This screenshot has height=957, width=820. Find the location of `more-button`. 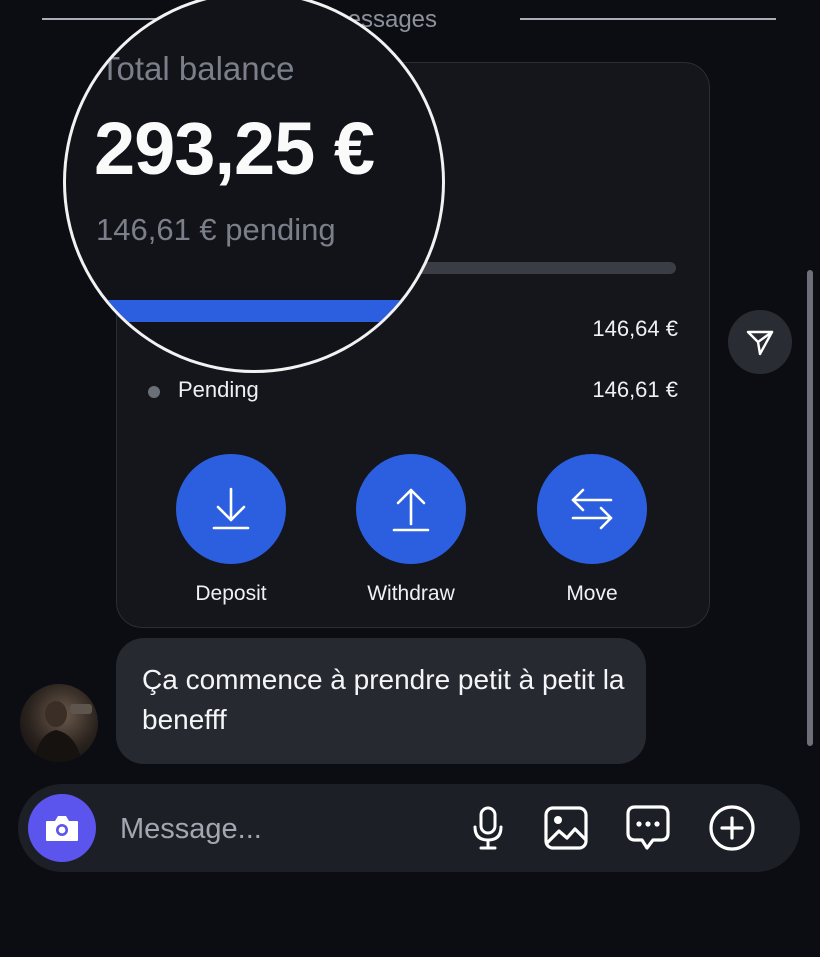

more-button is located at coordinates (732, 828).